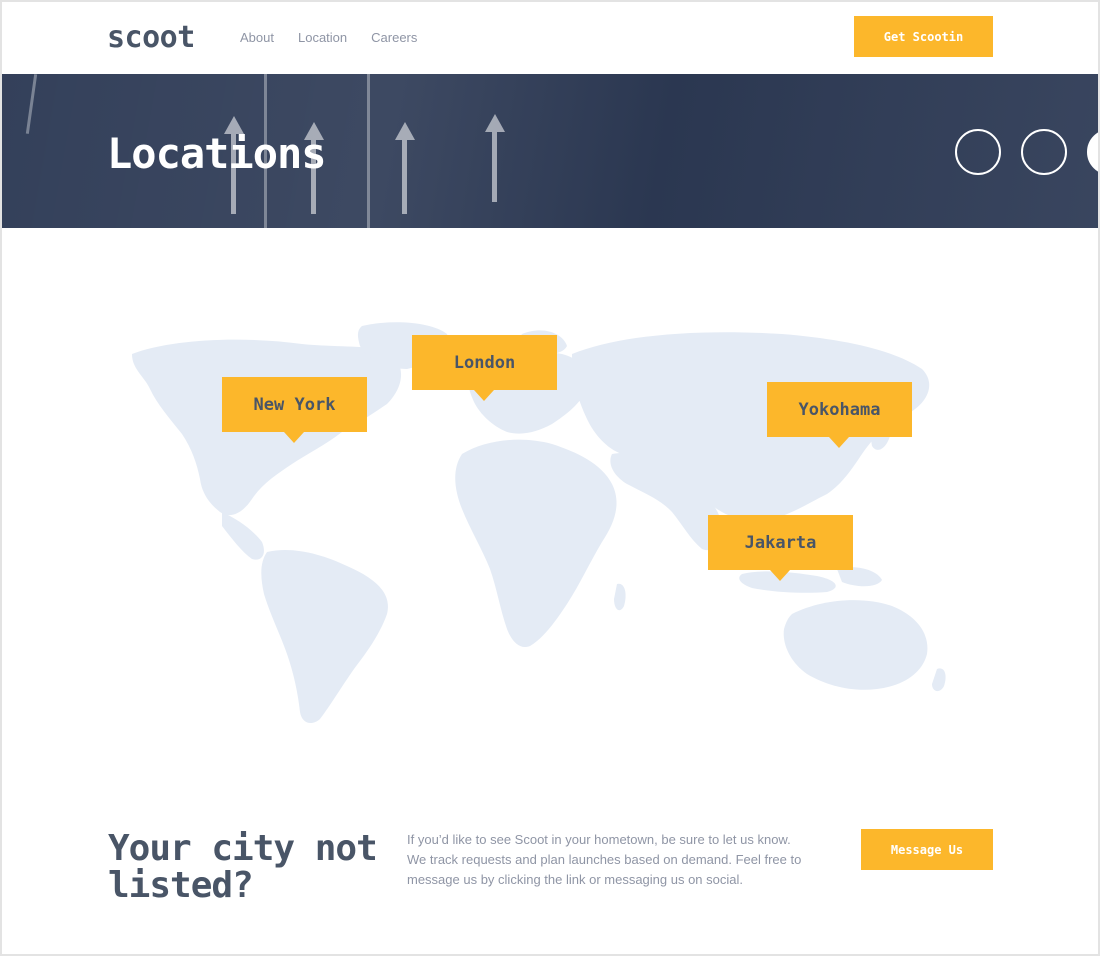  What do you see at coordinates (780, 548) in the screenshot?
I see `pin-jakarta: Jakarta` at bounding box center [780, 548].